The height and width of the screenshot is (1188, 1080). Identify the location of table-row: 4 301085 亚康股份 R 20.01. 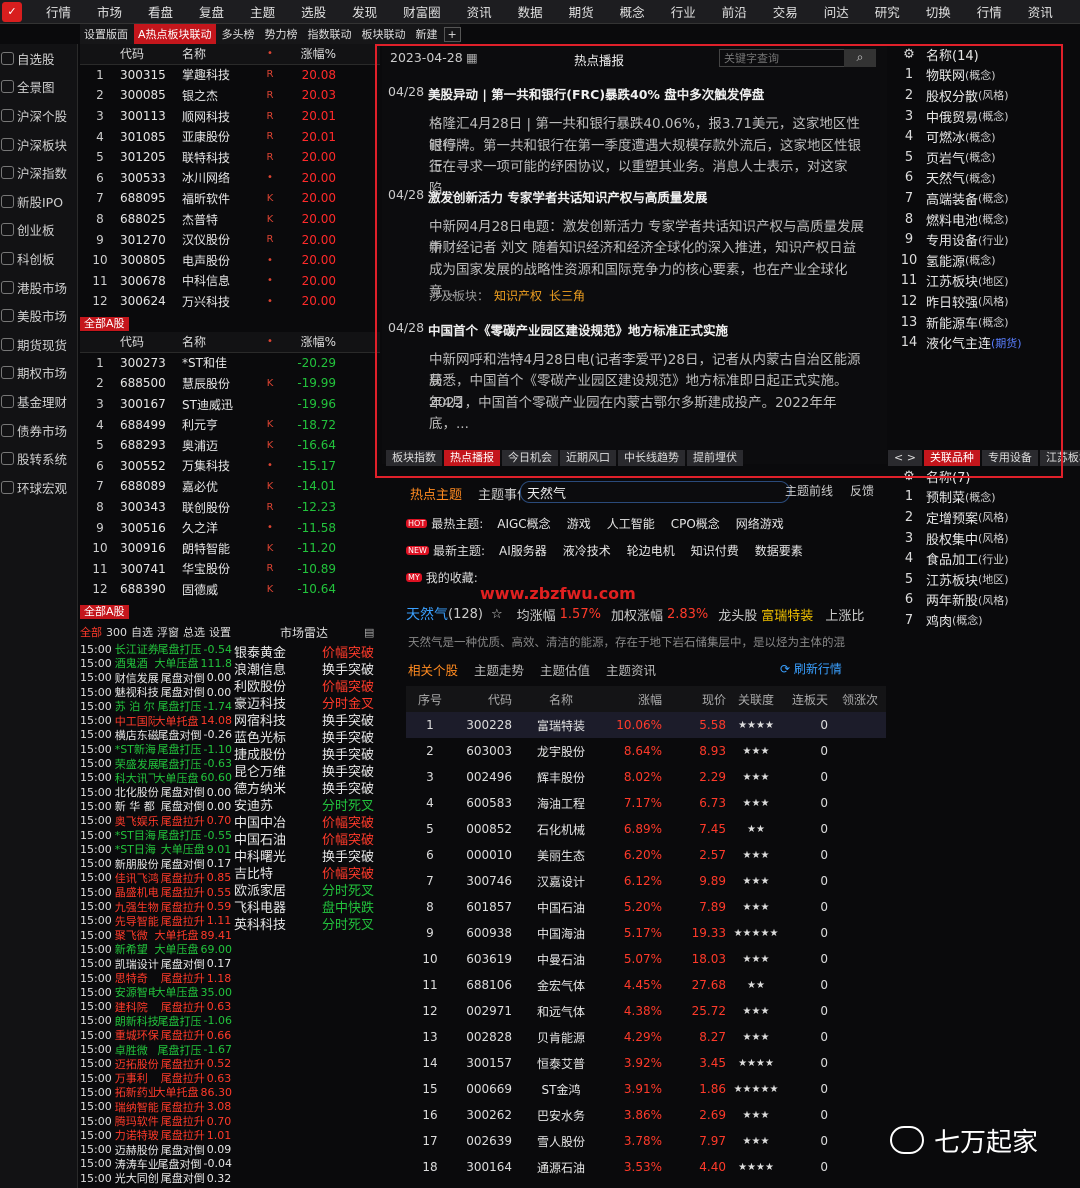
(230, 136).